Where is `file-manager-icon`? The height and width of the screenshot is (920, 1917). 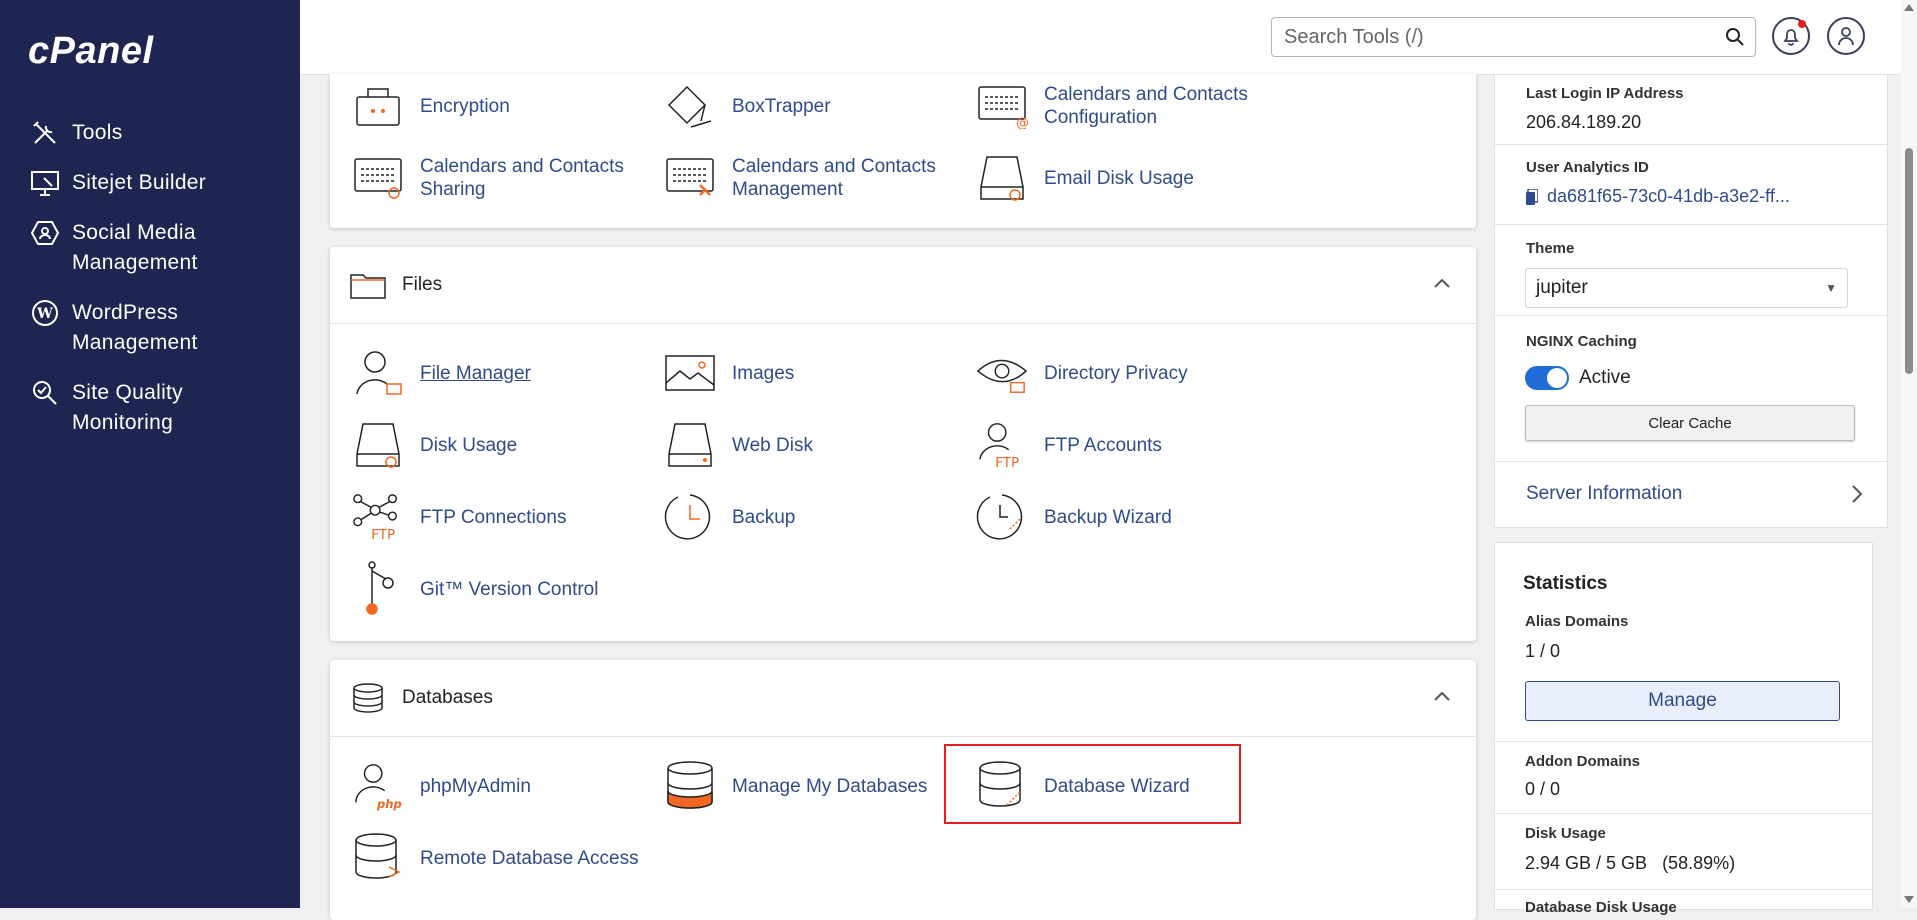
file-manager-icon is located at coordinates (378, 373).